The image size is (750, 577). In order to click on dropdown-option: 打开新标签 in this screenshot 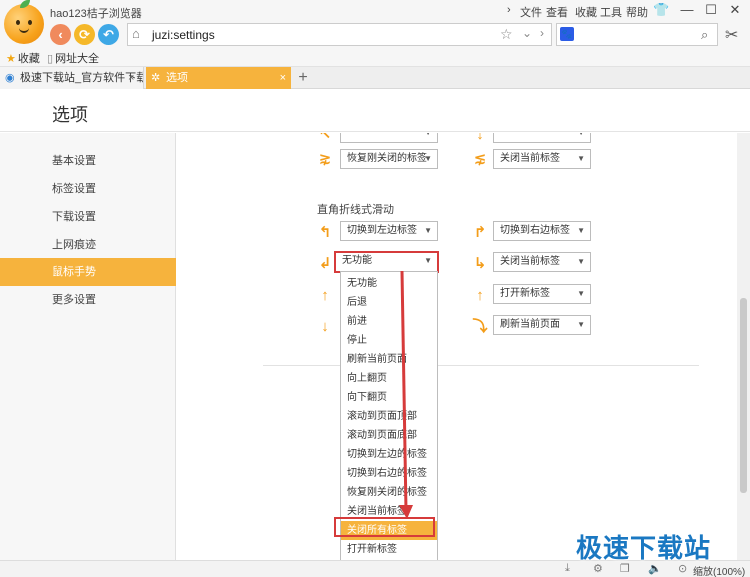, I will do `click(389, 549)`.